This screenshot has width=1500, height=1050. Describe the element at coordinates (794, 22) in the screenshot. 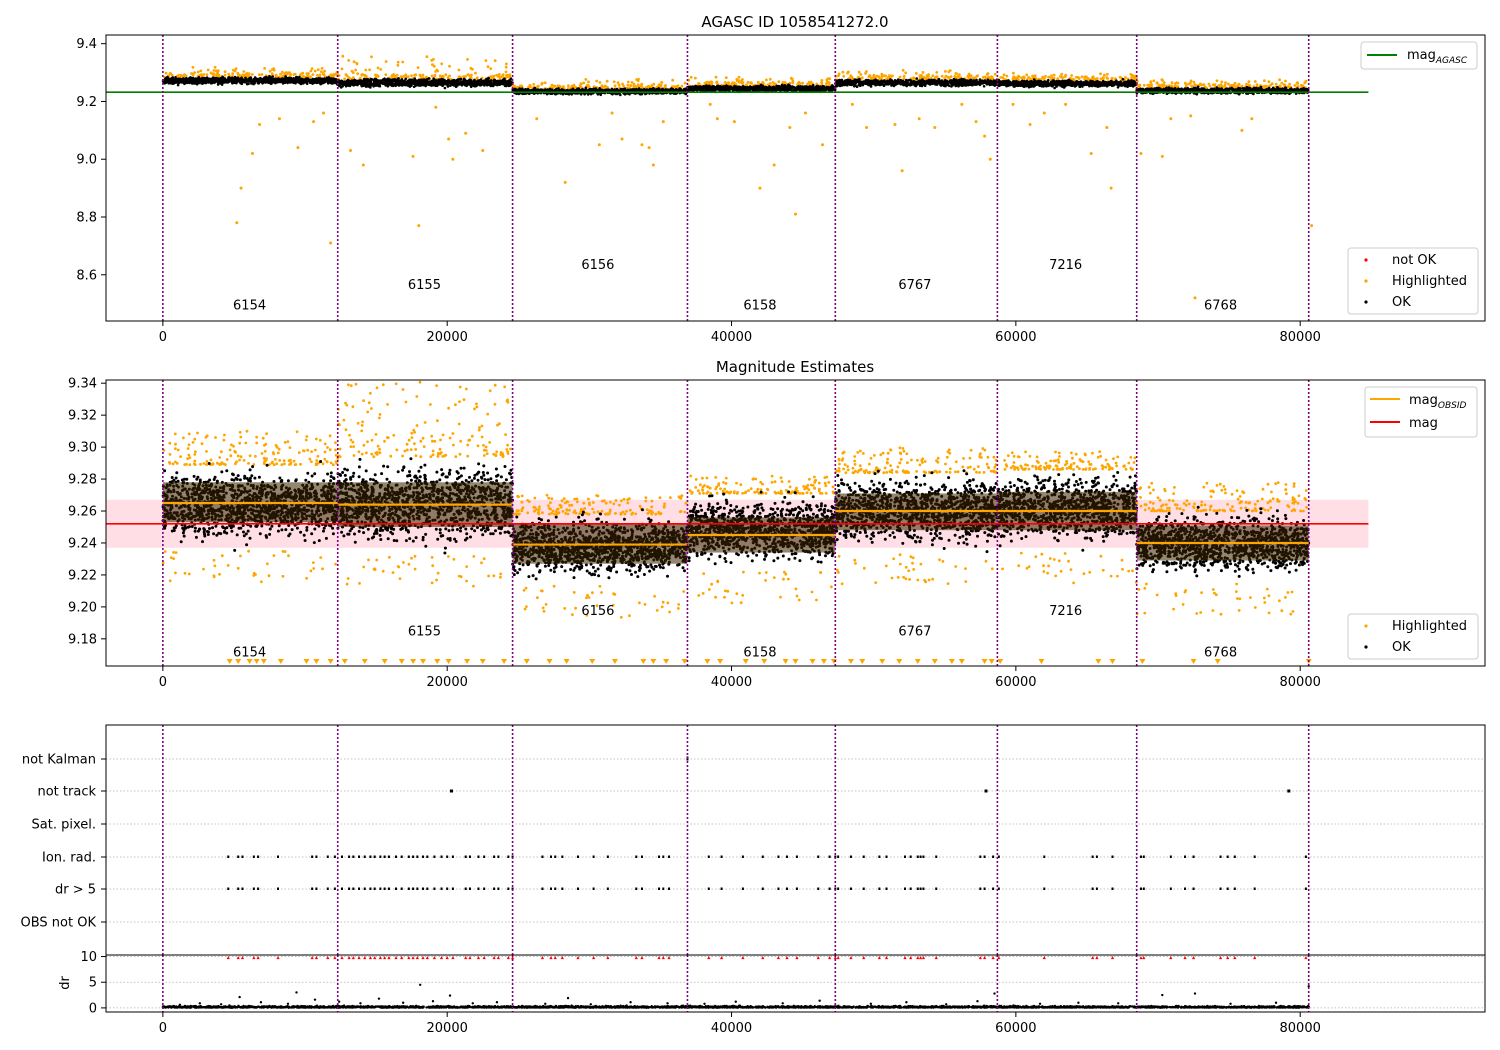

I see `panel1-title: AGASC ID 1058541272.0` at that location.